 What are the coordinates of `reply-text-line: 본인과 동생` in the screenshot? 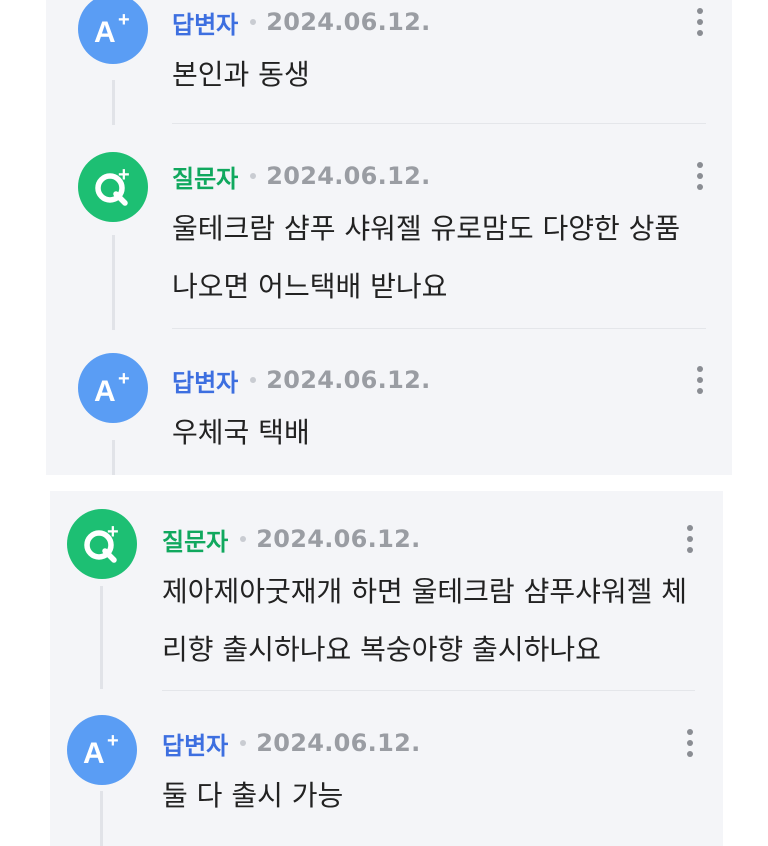 It's located at (241, 74).